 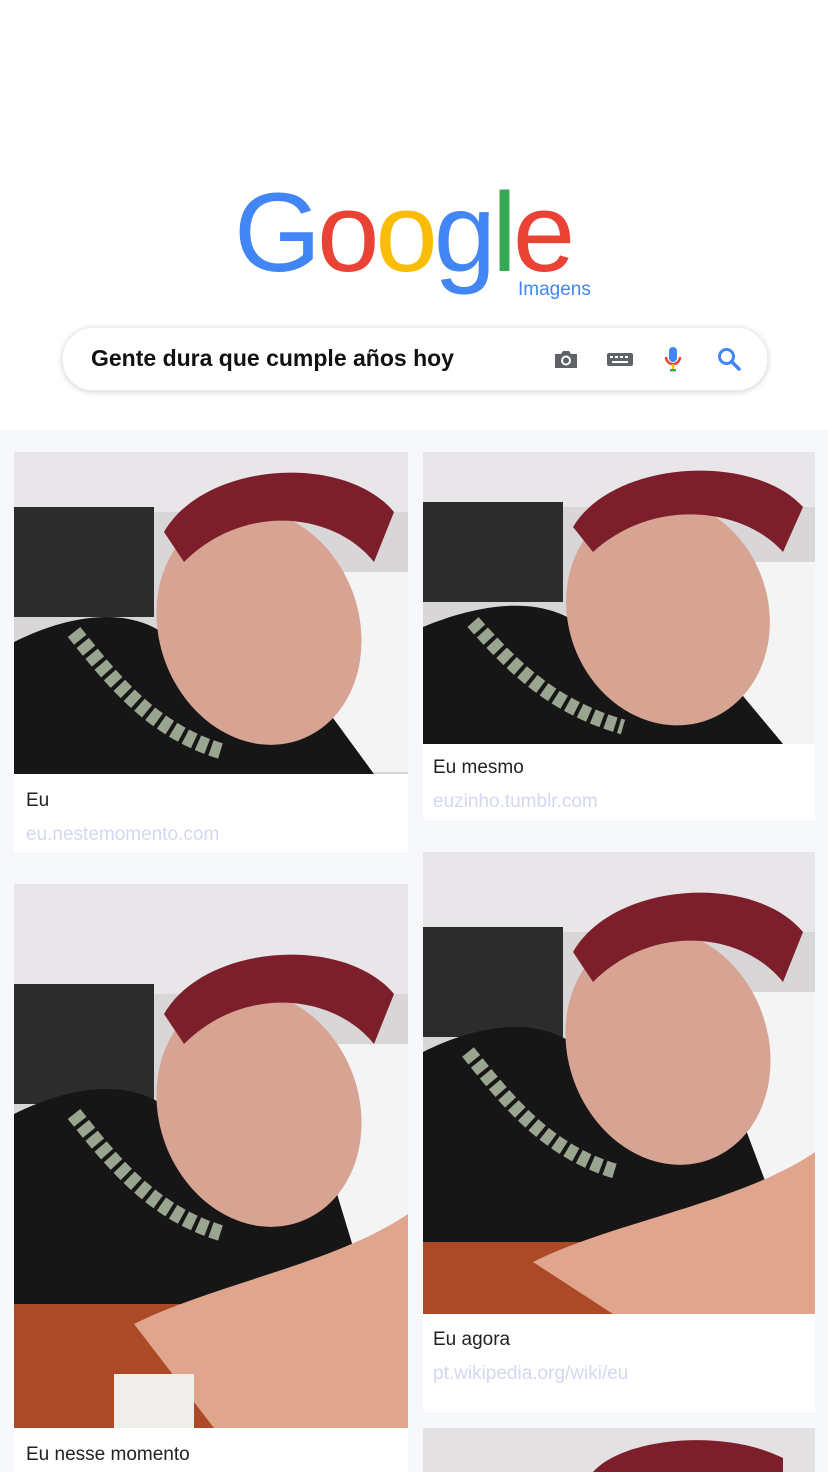 What do you see at coordinates (620, 359) in the screenshot?
I see `keyboard-icon` at bounding box center [620, 359].